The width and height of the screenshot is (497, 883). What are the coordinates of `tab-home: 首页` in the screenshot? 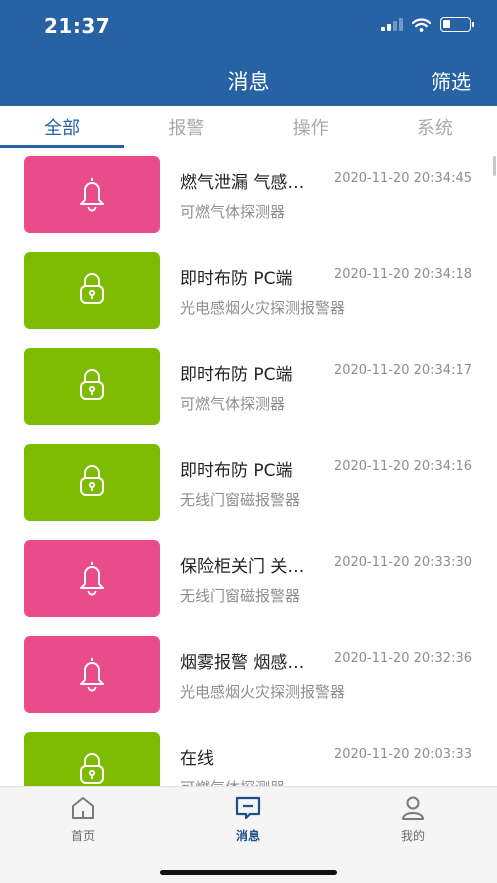 It's located at (83, 819).